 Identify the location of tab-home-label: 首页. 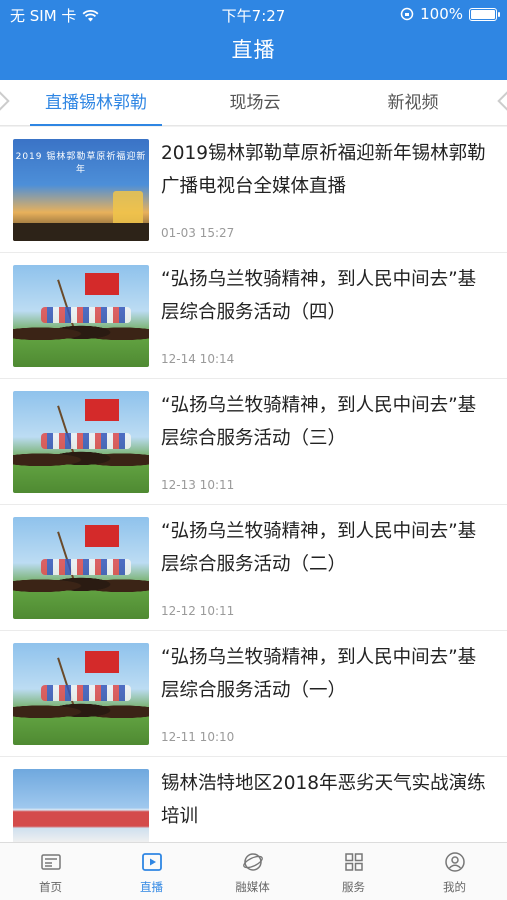
(50, 887).